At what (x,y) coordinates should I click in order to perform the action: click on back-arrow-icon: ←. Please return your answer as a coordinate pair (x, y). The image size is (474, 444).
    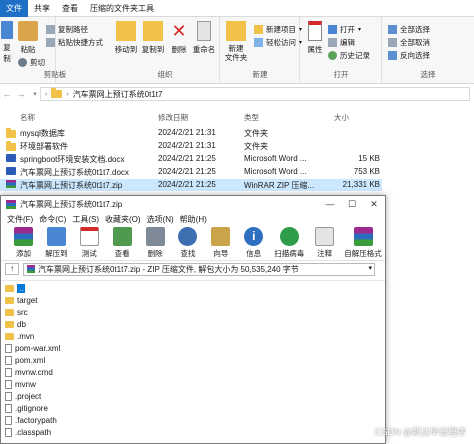
    Looking at the image, I should click on (7, 94).